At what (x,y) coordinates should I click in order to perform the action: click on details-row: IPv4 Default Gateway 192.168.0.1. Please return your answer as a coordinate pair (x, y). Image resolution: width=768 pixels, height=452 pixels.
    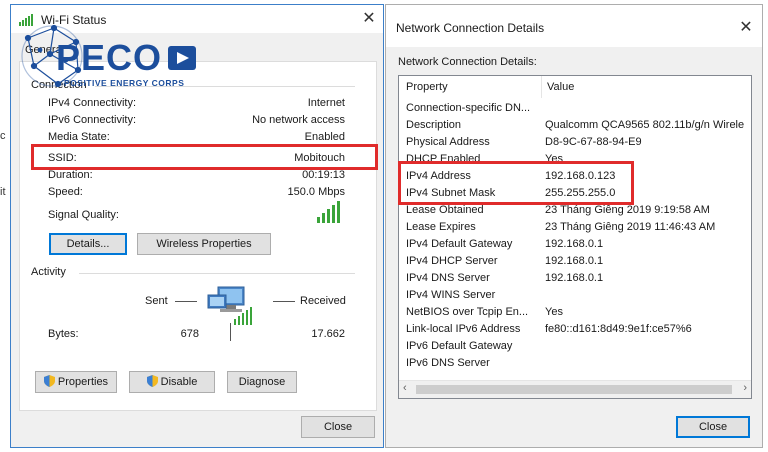
    Looking at the image, I should click on (575, 244).